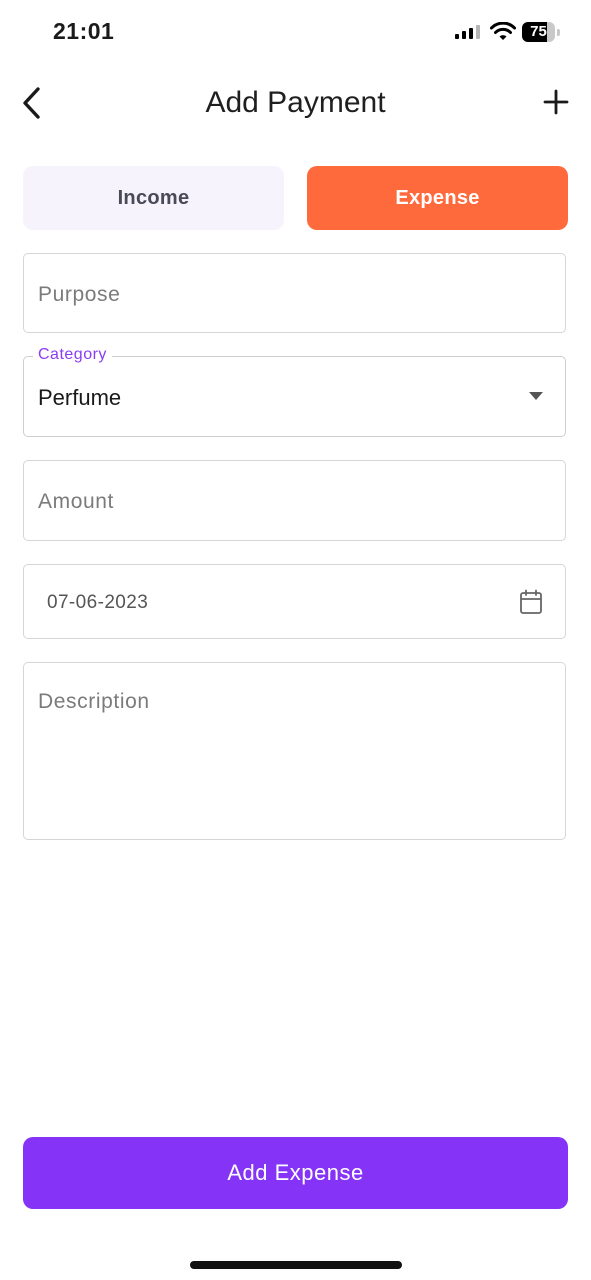  I want to click on category-select: Perfume, so click(294, 396).